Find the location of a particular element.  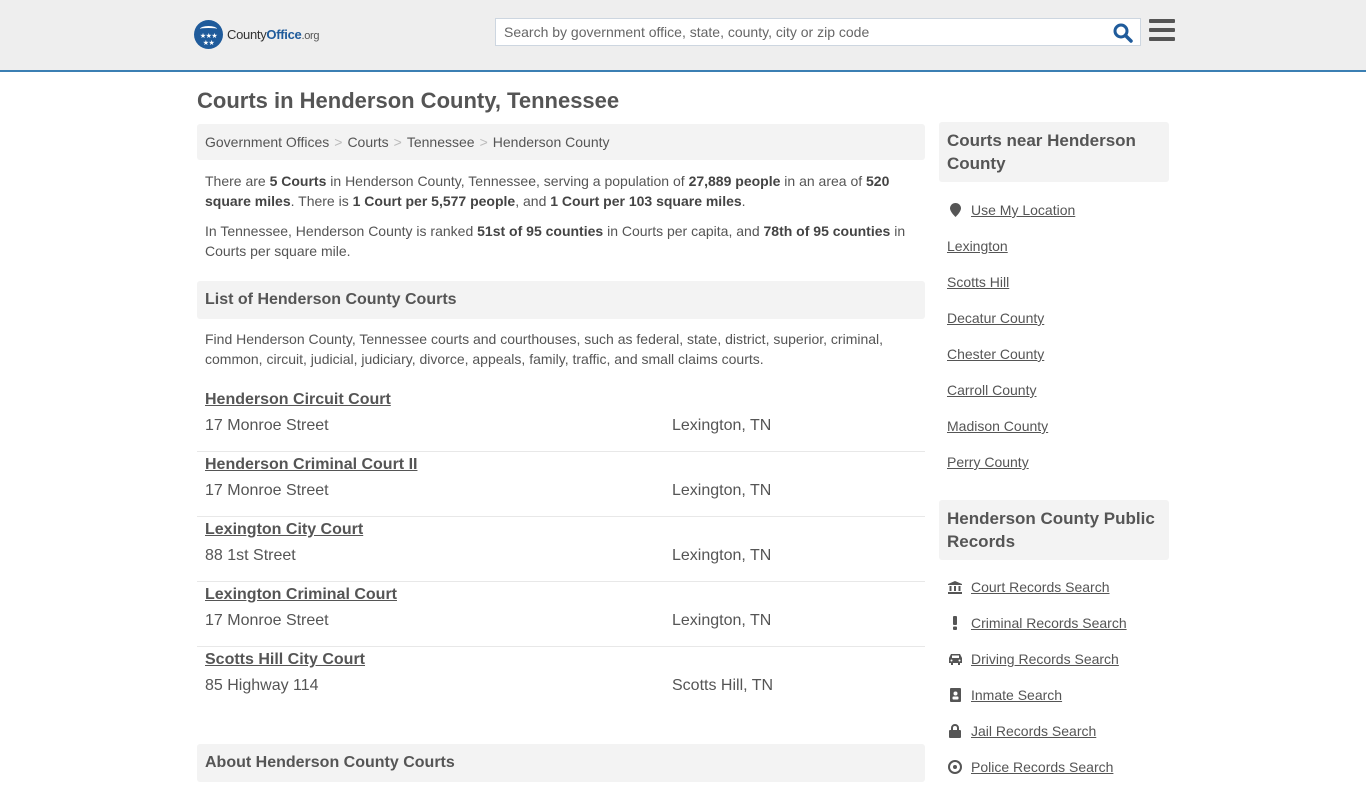

nearby-link: Decatur County is located at coordinates (995, 318).